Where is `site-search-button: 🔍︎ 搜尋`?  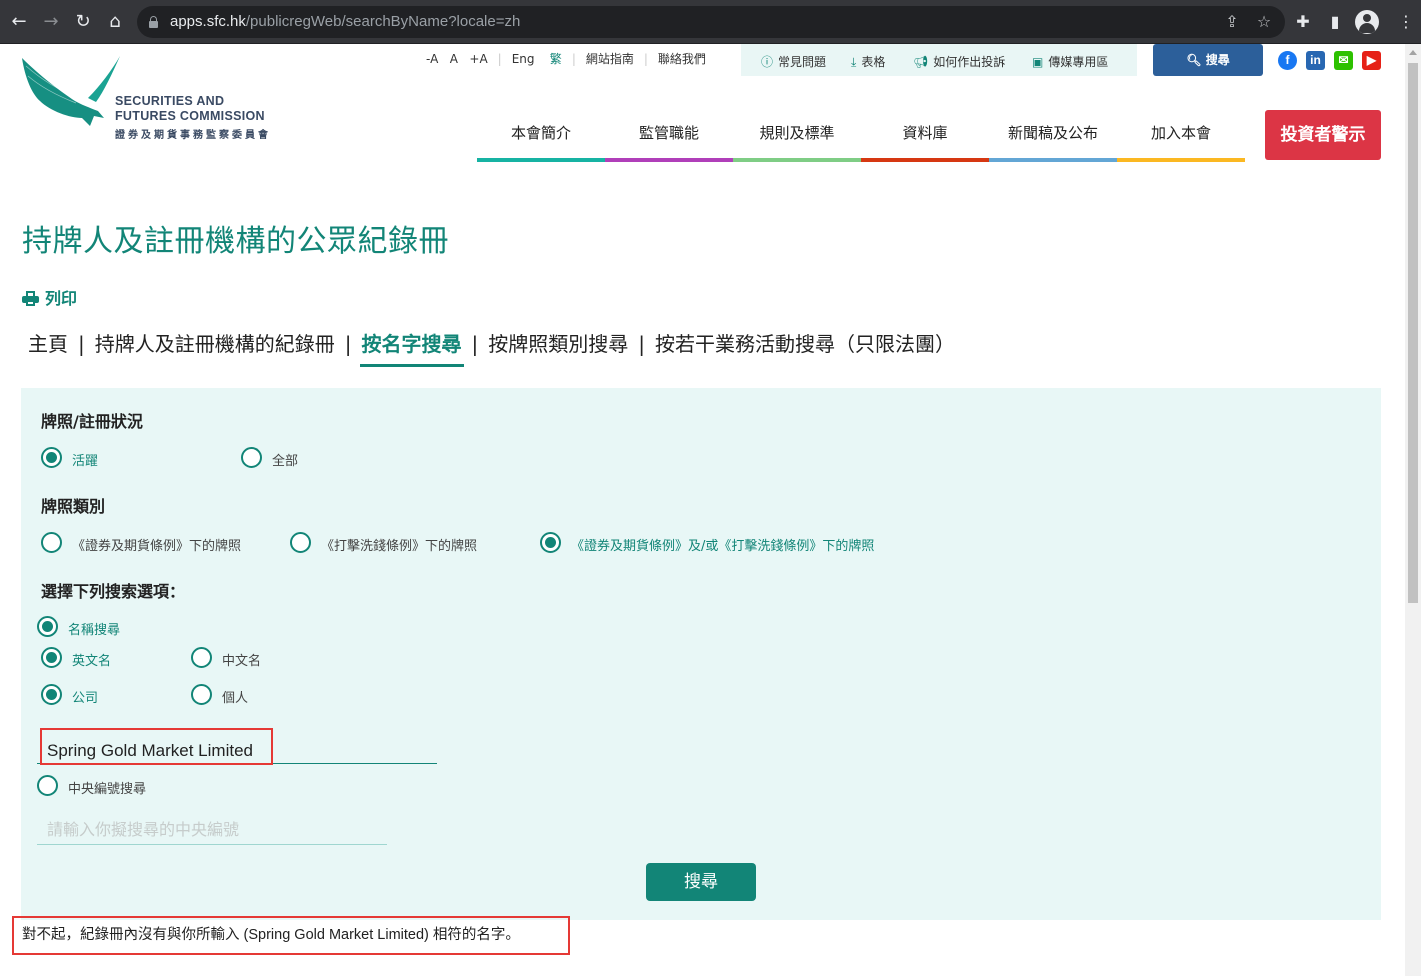
site-search-button: 🔍︎ 搜尋 is located at coordinates (1208, 60).